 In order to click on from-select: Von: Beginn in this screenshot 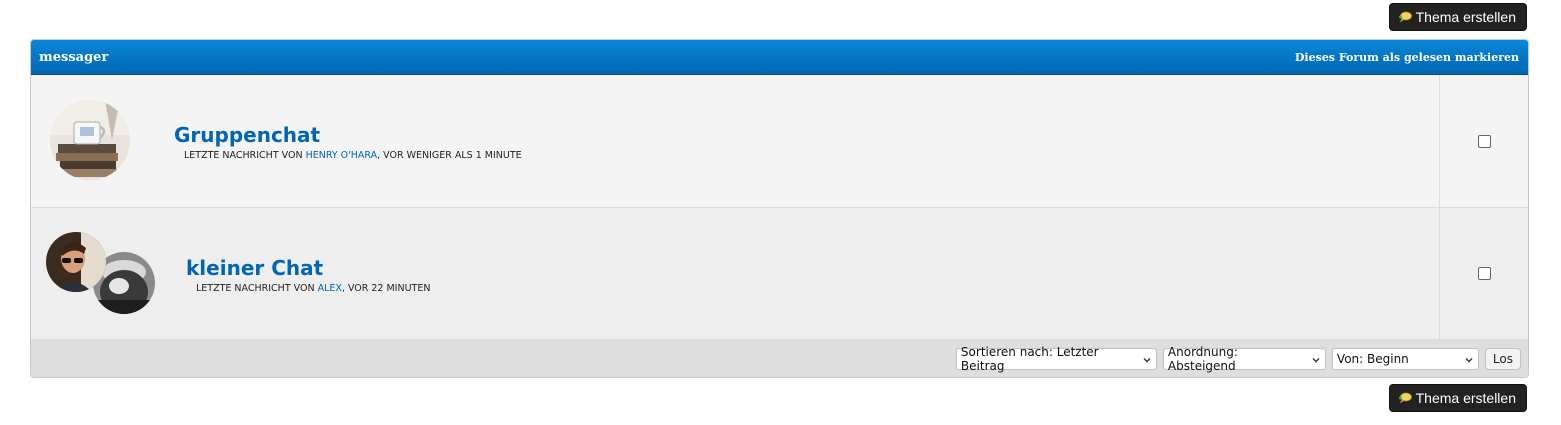, I will do `click(1405, 358)`.